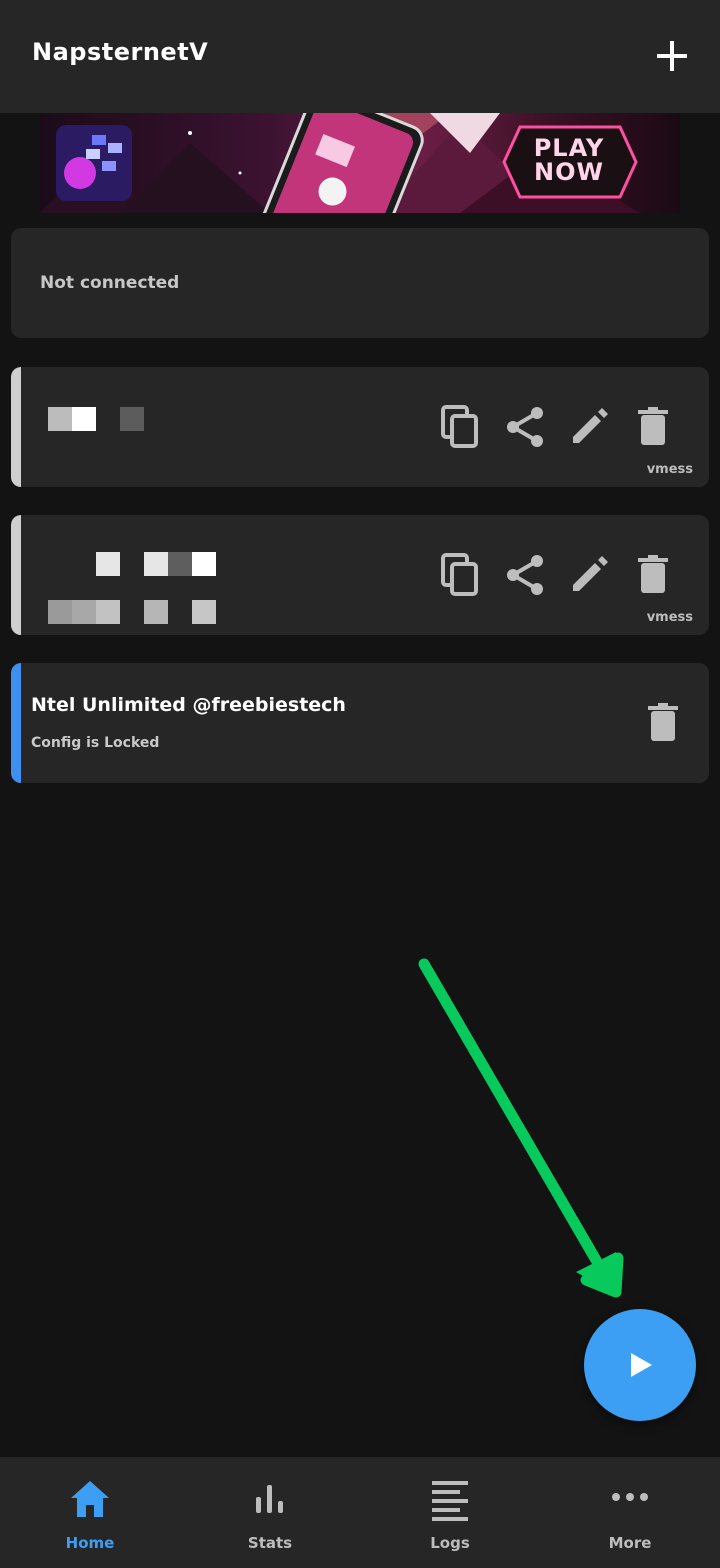  I want to click on nav-stats: Stats, so click(270, 1512).